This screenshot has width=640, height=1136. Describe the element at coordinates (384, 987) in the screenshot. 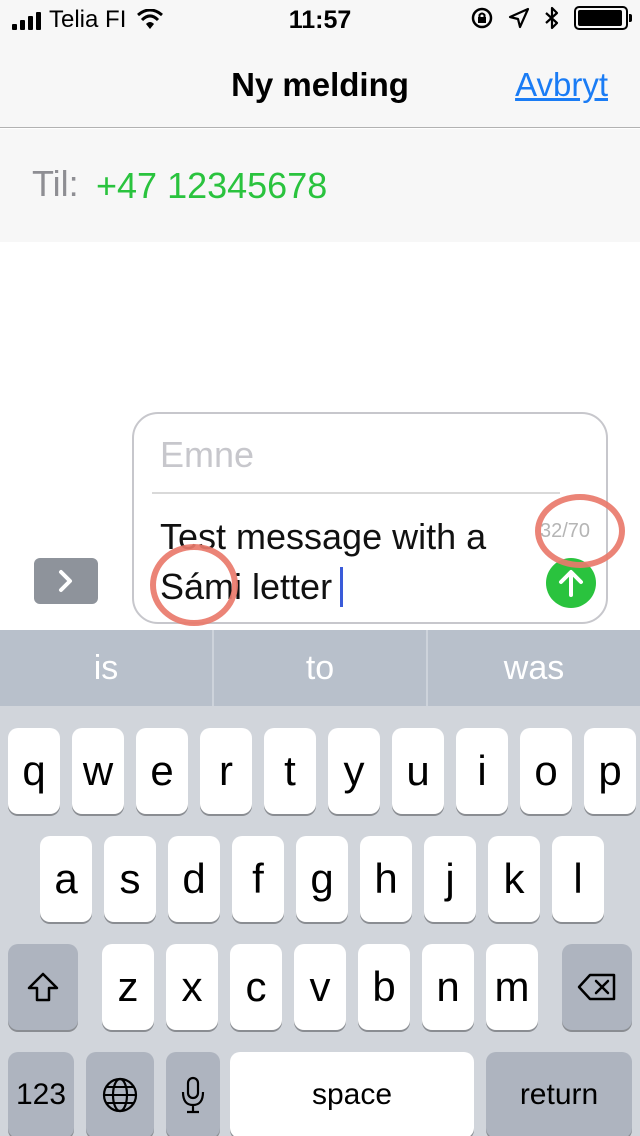

I see `key-b: b` at that location.